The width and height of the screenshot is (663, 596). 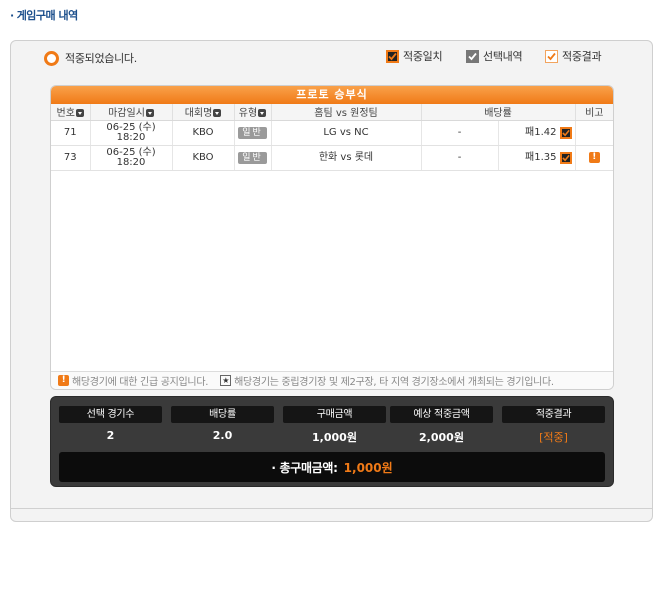 What do you see at coordinates (332, 95) in the screenshot?
I see `table-title: 프로토 승부식` at bounding box center [332, 95].